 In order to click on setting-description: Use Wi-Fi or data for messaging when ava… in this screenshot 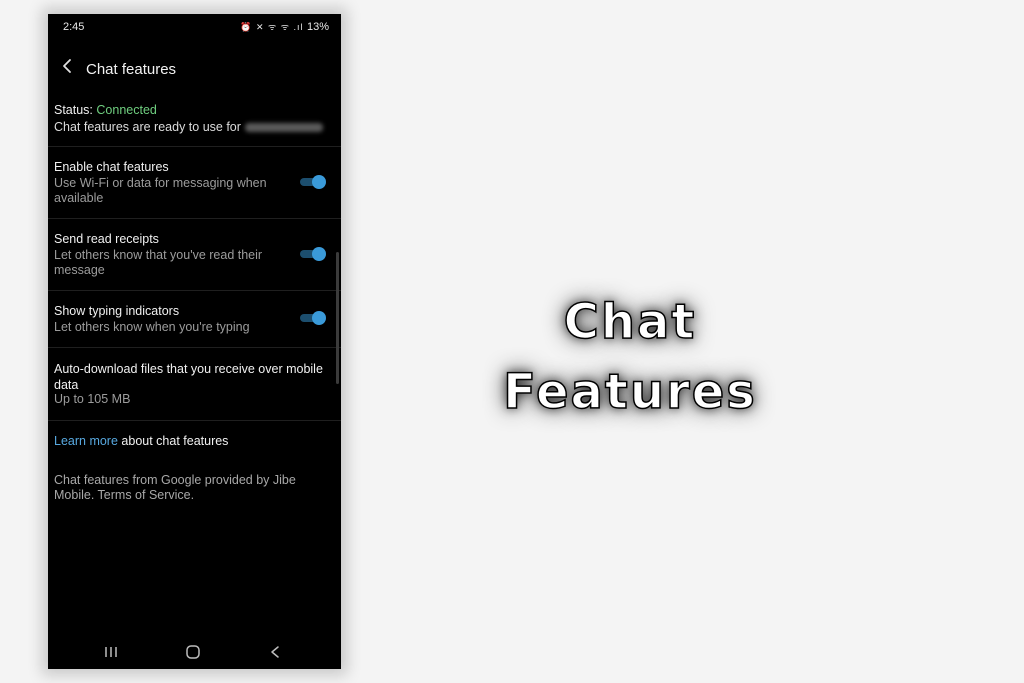, I will do `click(160, 190)`.